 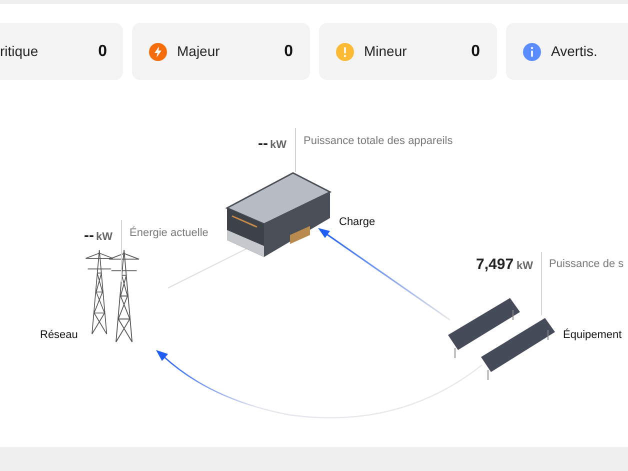 I want to click on node-label: Charge, so click(x=357, y=222).